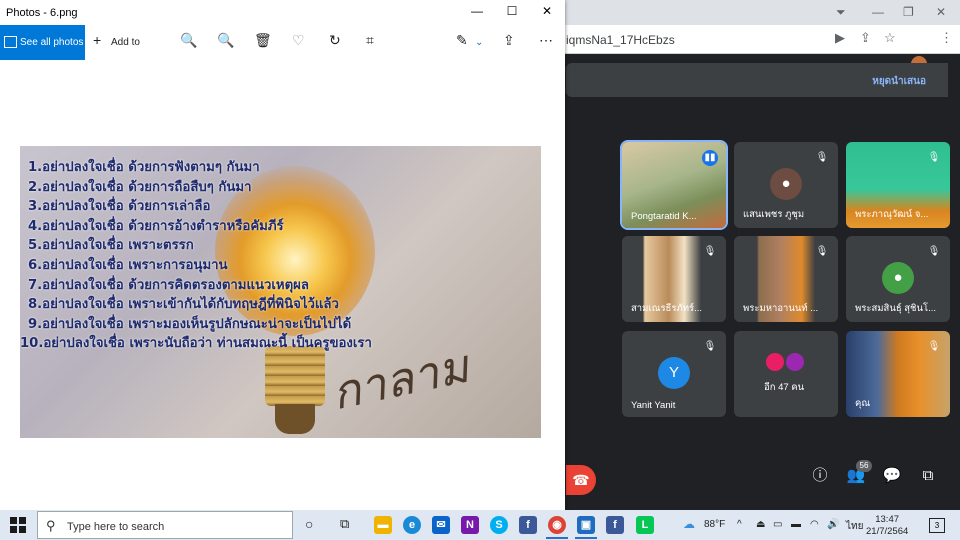  What do you see at coordinates (892, 476) in the screenshot?
I see `chat-icon: 💬` at bounding box center [892, 476].